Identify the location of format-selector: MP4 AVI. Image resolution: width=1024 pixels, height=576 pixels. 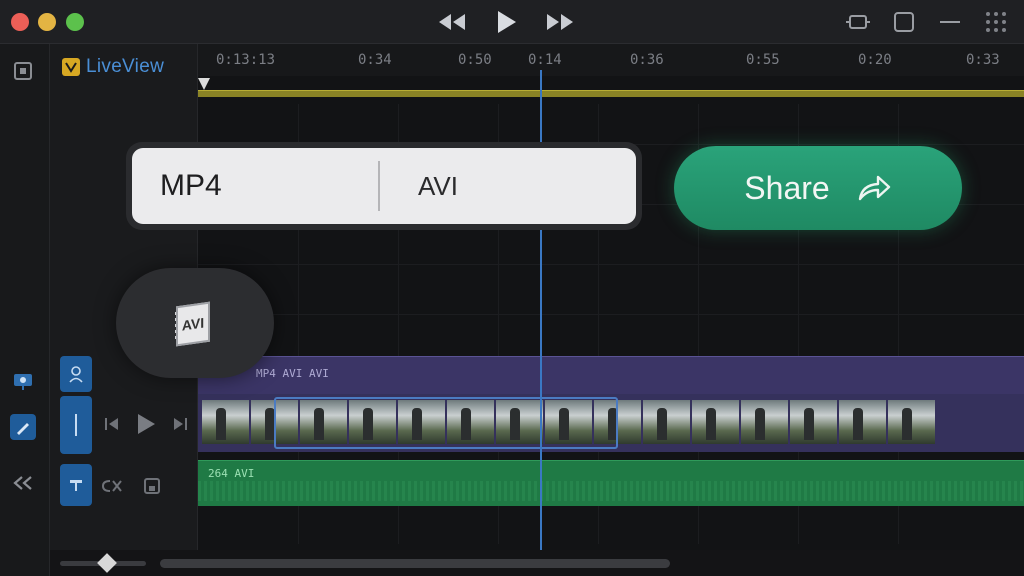
(384, 186).